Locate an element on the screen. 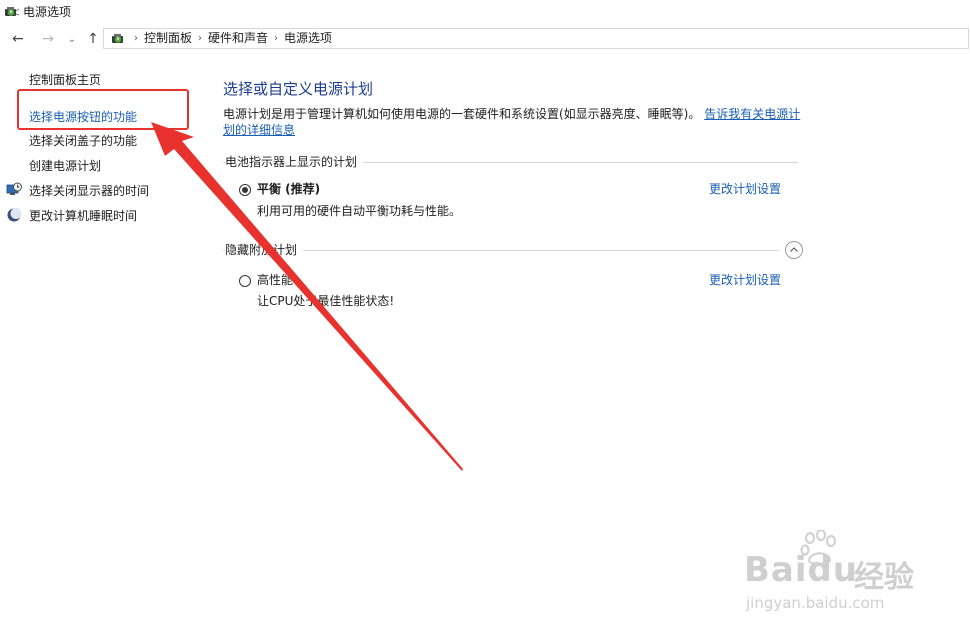  breadcrumb-hardware-sound: 硬件和声音 is located at coordinates (238, 38).